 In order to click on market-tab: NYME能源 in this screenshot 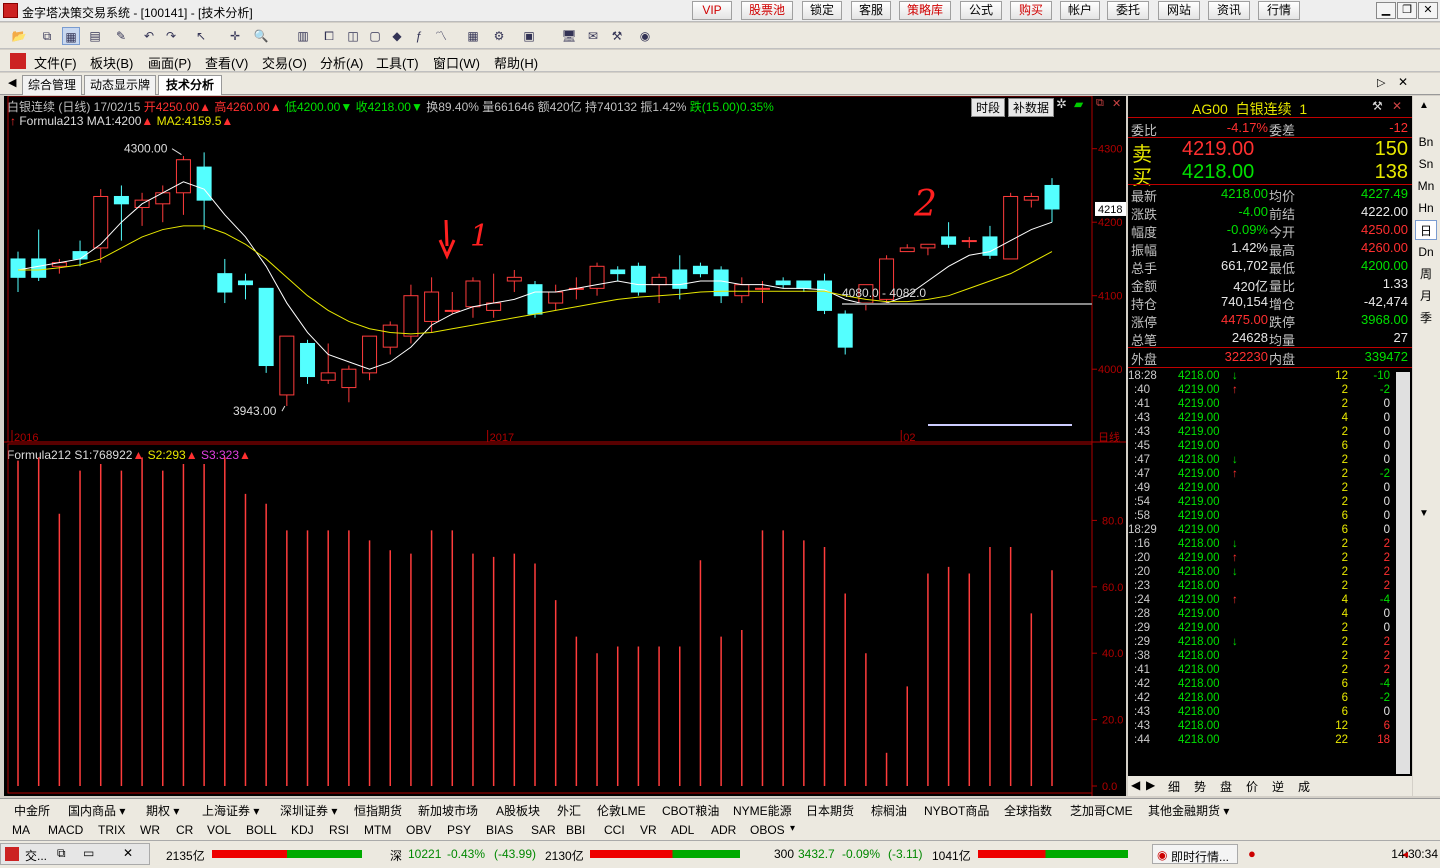, I will do `click(762, 810)`.